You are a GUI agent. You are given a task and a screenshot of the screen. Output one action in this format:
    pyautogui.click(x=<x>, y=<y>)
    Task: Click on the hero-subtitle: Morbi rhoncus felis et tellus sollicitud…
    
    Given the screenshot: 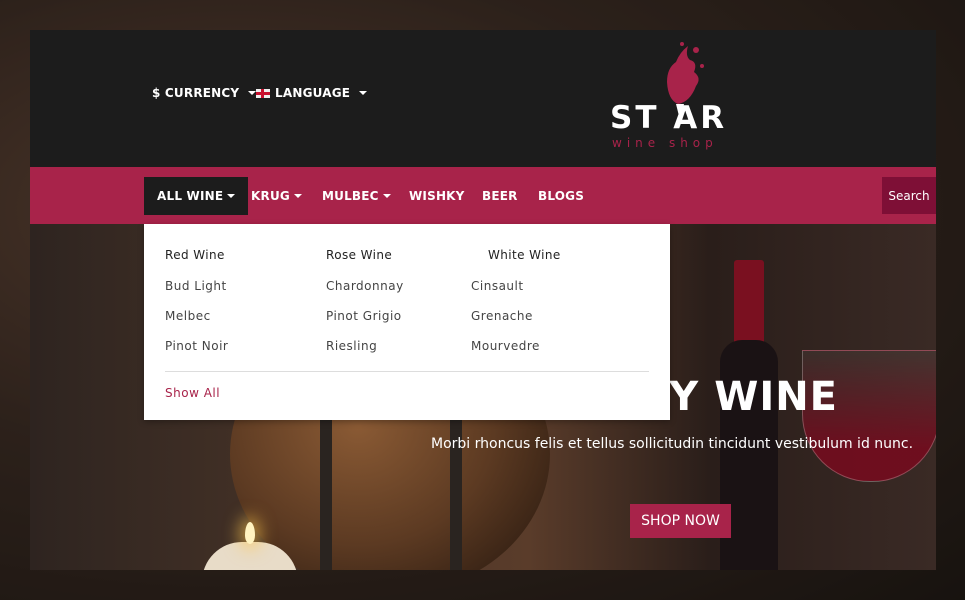 What is the action you would take?
    pyautogui.click(x=672, y=444)
    